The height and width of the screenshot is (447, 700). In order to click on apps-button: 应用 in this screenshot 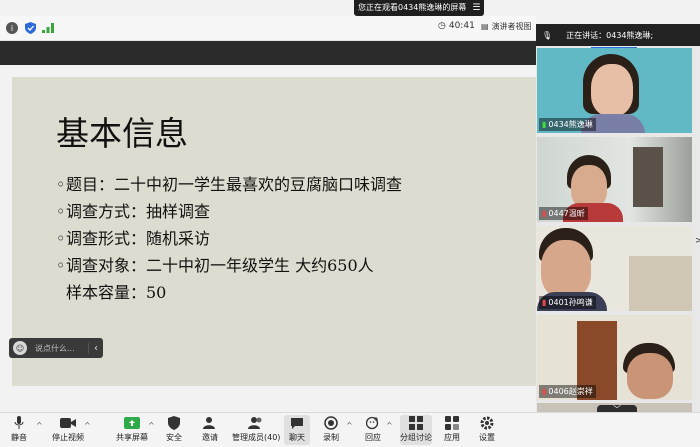, I will do `click(452, 430)`.